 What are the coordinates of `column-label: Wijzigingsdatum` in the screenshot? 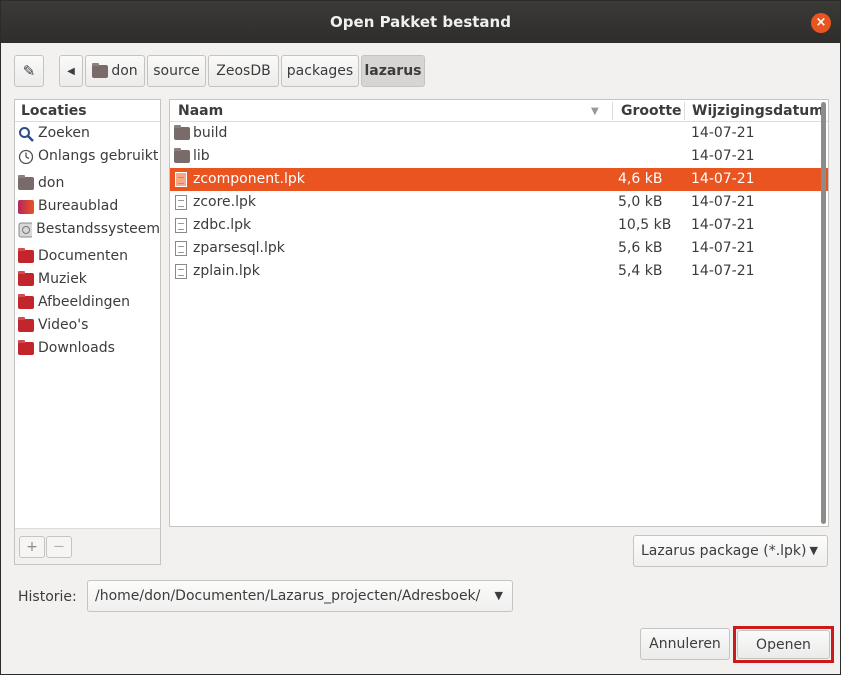 It's located at (758, 111).